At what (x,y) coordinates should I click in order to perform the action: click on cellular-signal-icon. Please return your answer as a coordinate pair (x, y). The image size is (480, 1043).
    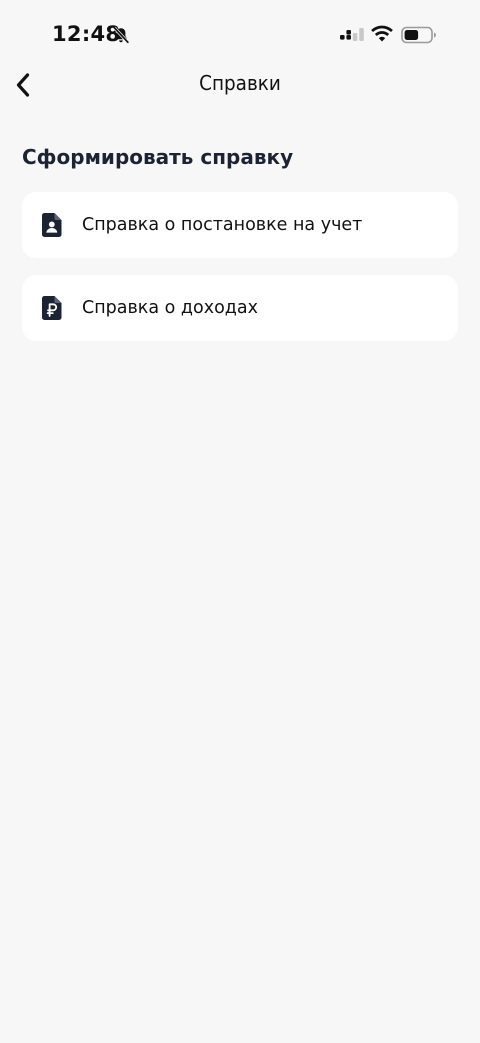
    Looking at the image, I should click on (352, 34).